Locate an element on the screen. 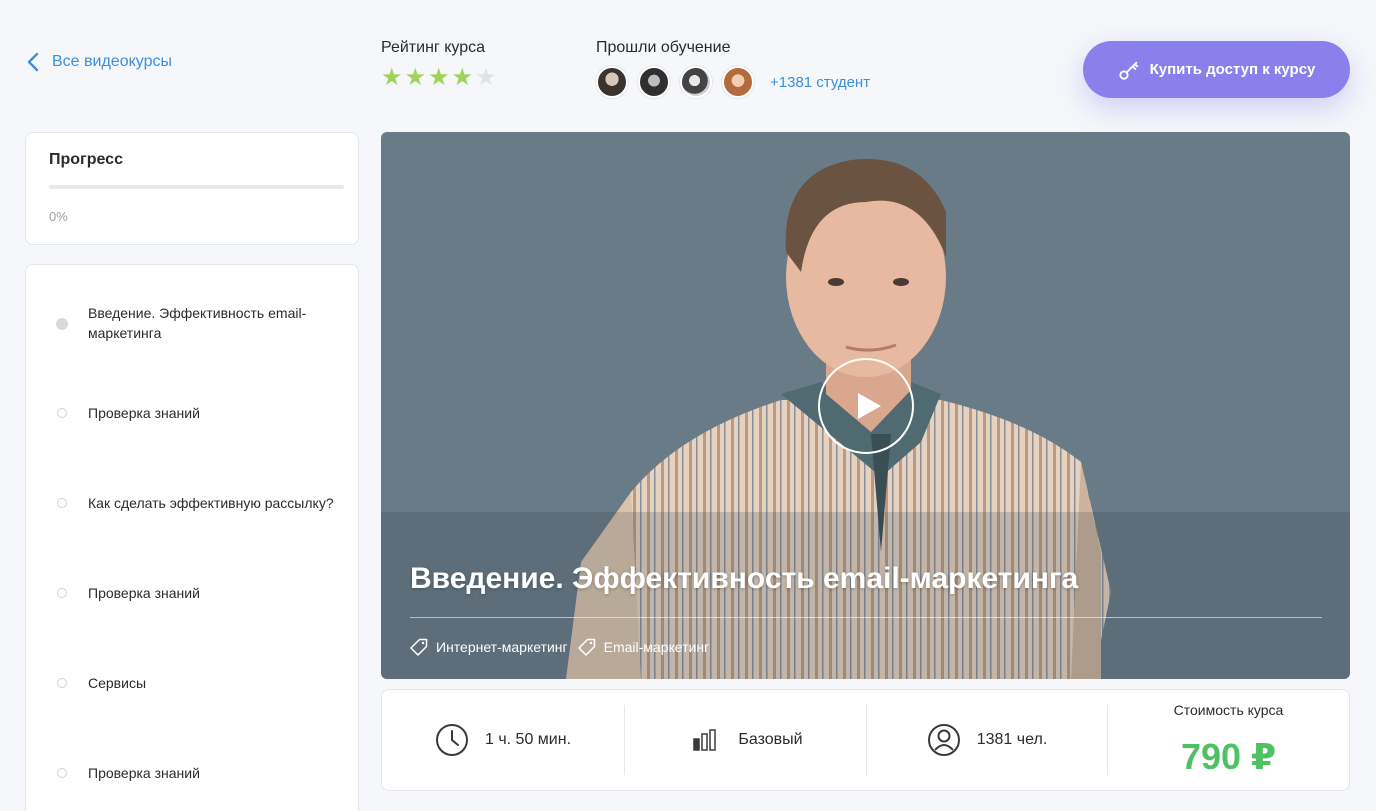 Image resolution: width=1376 pixels, height=811 pixels. chevron-left-icon is located at coordinates (33, 62).